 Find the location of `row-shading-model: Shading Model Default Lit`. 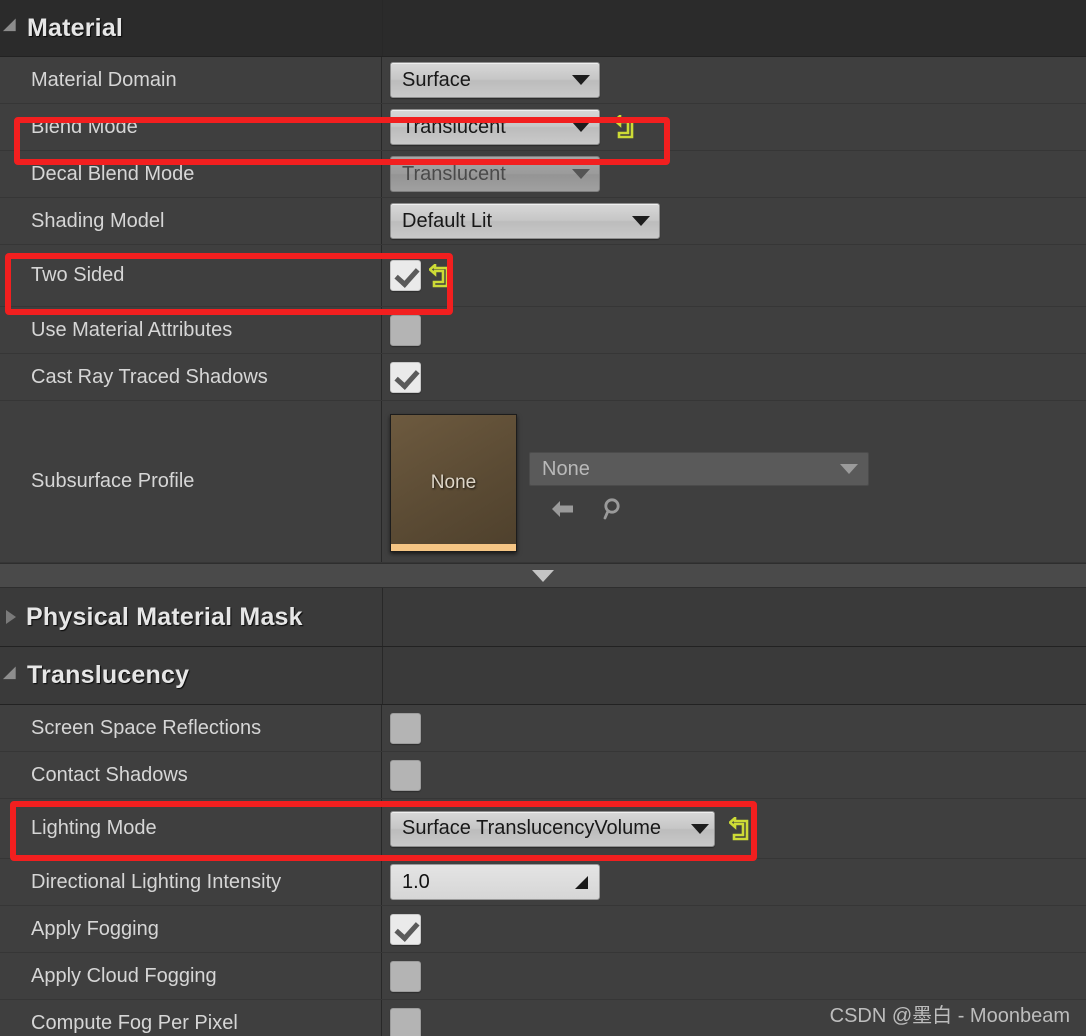

row-shading-model: Shading Model Default Lit is located at coordinates (543, 221).